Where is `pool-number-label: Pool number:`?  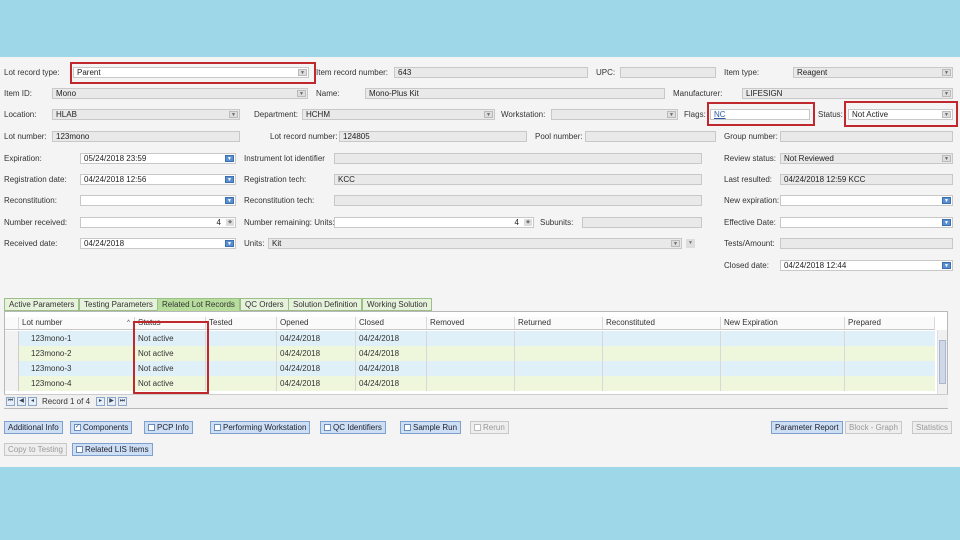
pool-number-label: Pool number: is located at coordinates (559, 136).